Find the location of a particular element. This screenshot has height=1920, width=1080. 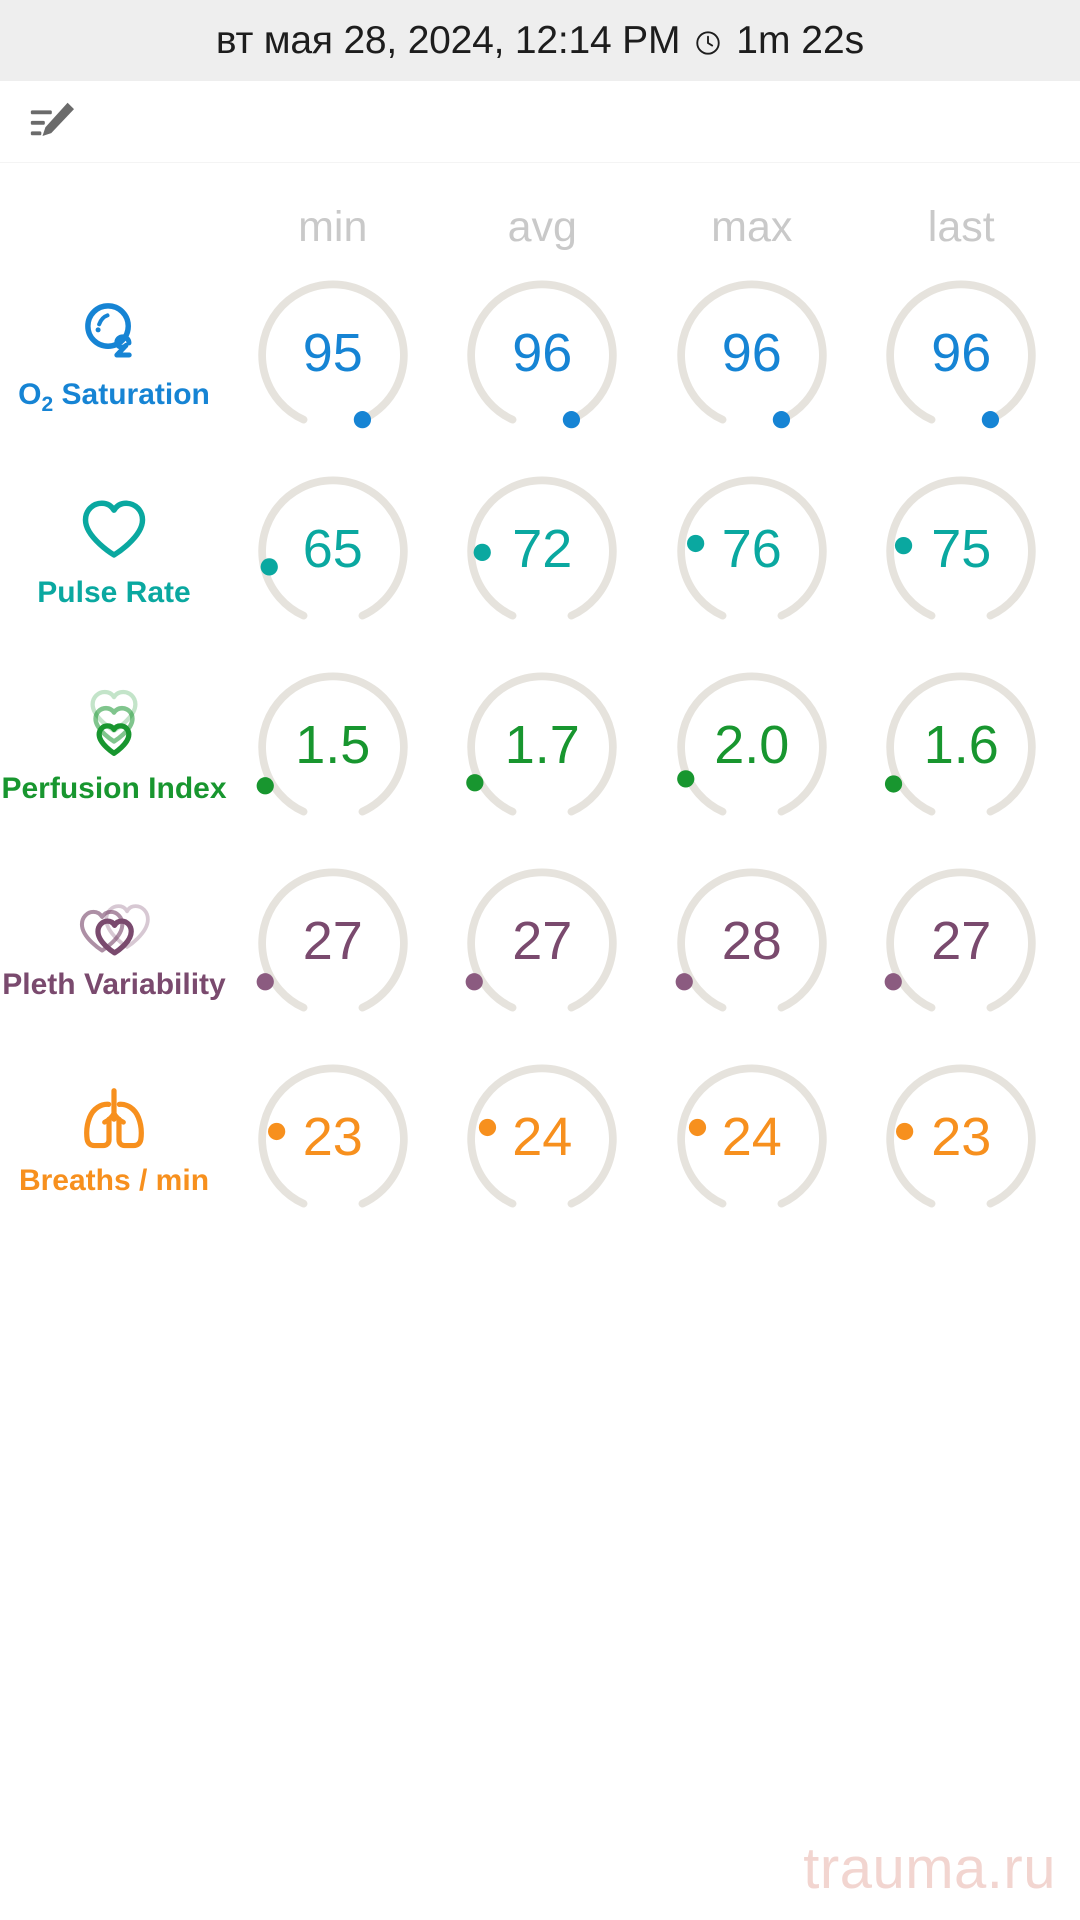

metric-name-spo2: O2 Saturation is located at coordinates (114, 396).